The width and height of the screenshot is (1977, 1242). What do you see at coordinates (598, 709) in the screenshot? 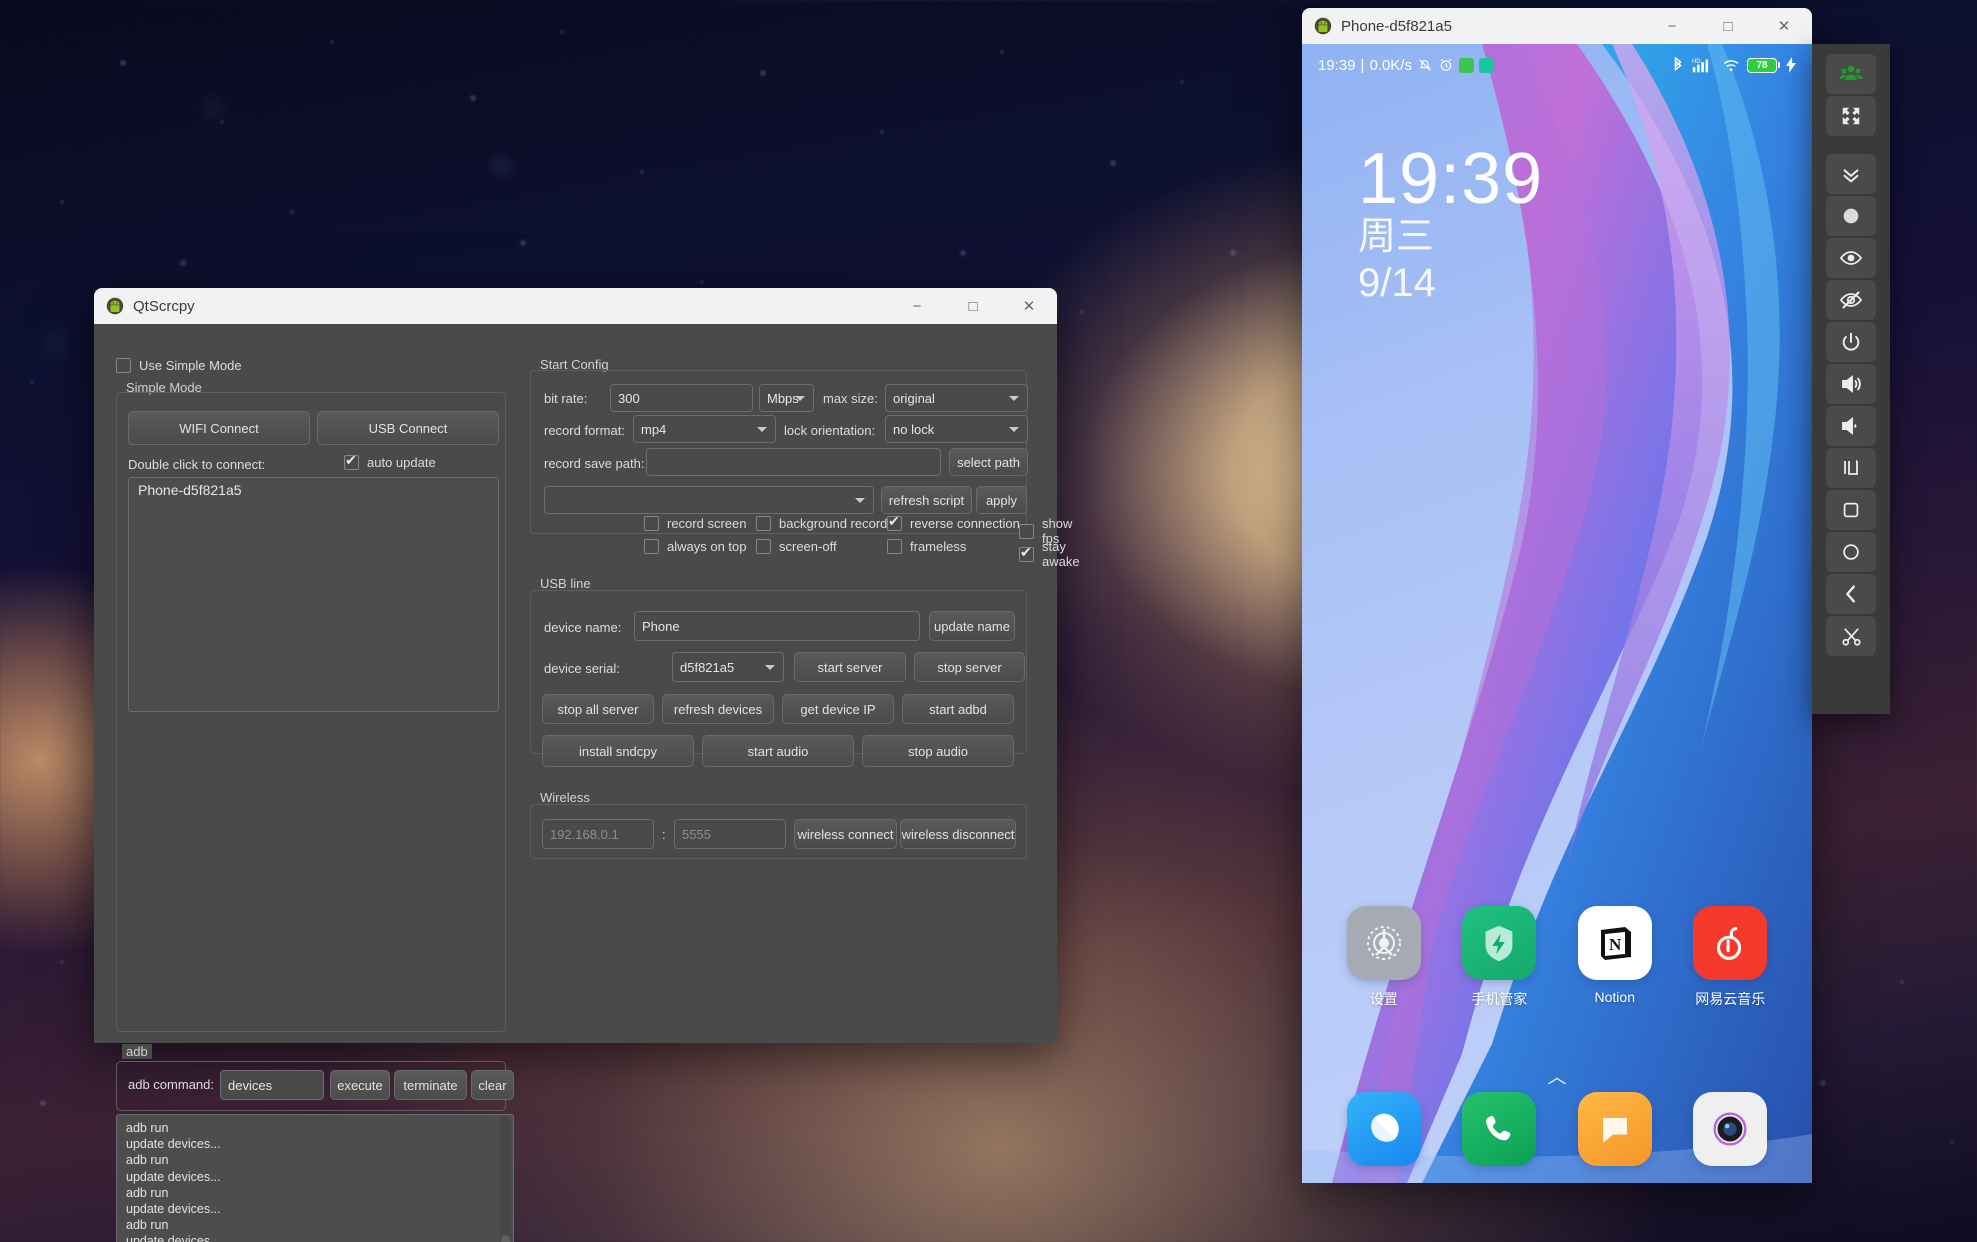
I see `stop-all-server-button: stop all server` at bounding box center [598, 709].